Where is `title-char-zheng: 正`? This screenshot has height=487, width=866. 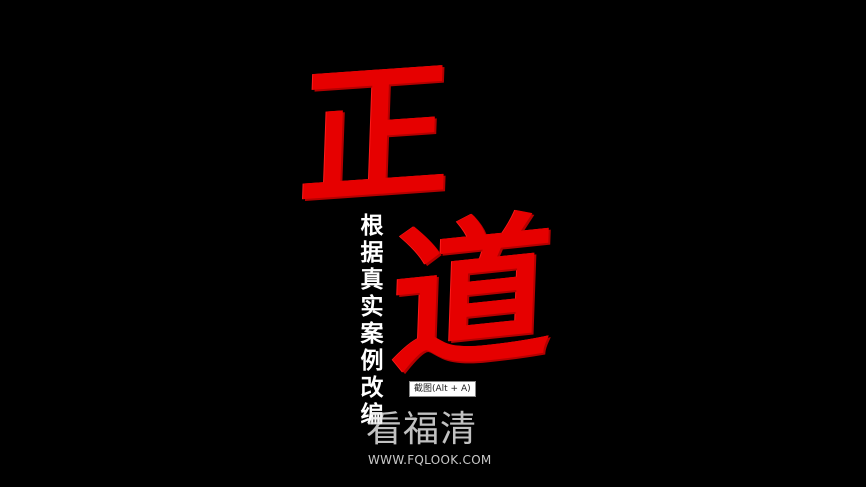
title-char-zheng: 正 is located at coordinates (373, 135).